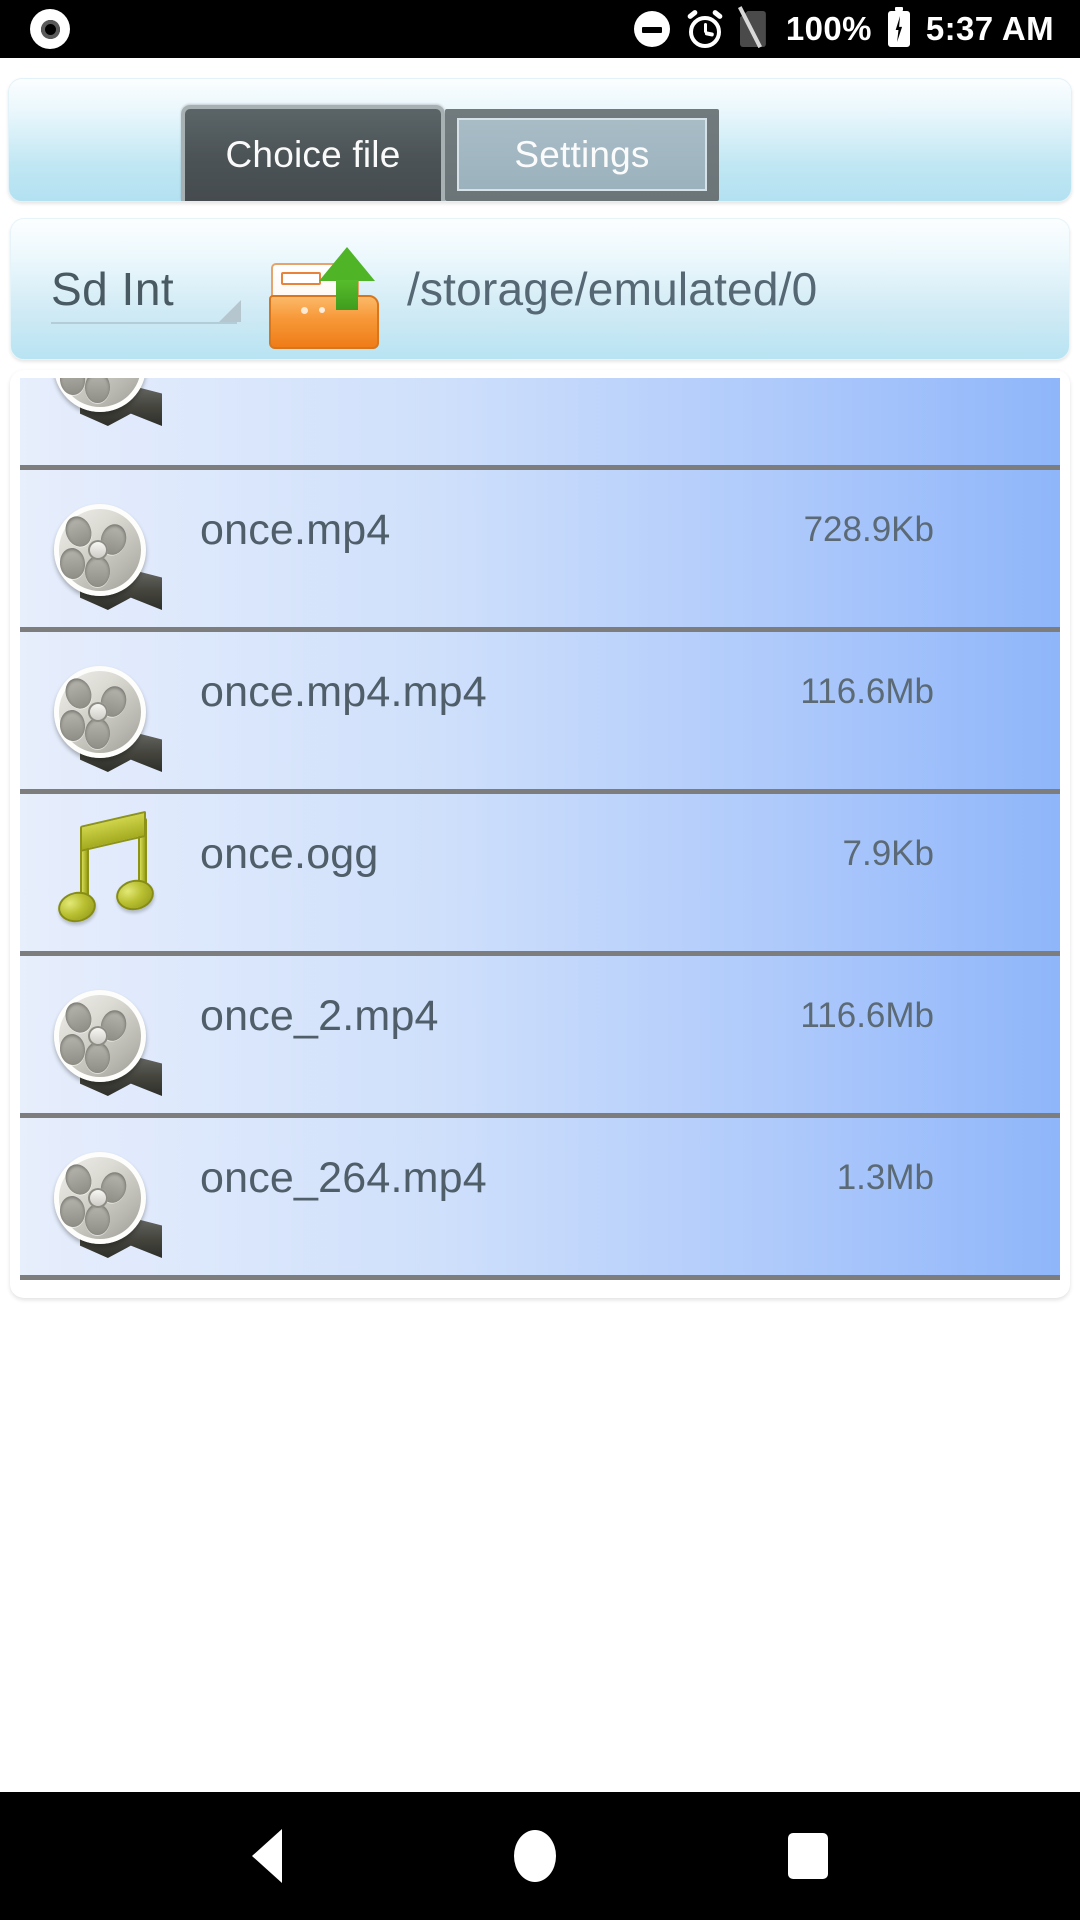 This screenshot has height=1920, width=1080. I want to click on status-bar-left, so click(35, 29).